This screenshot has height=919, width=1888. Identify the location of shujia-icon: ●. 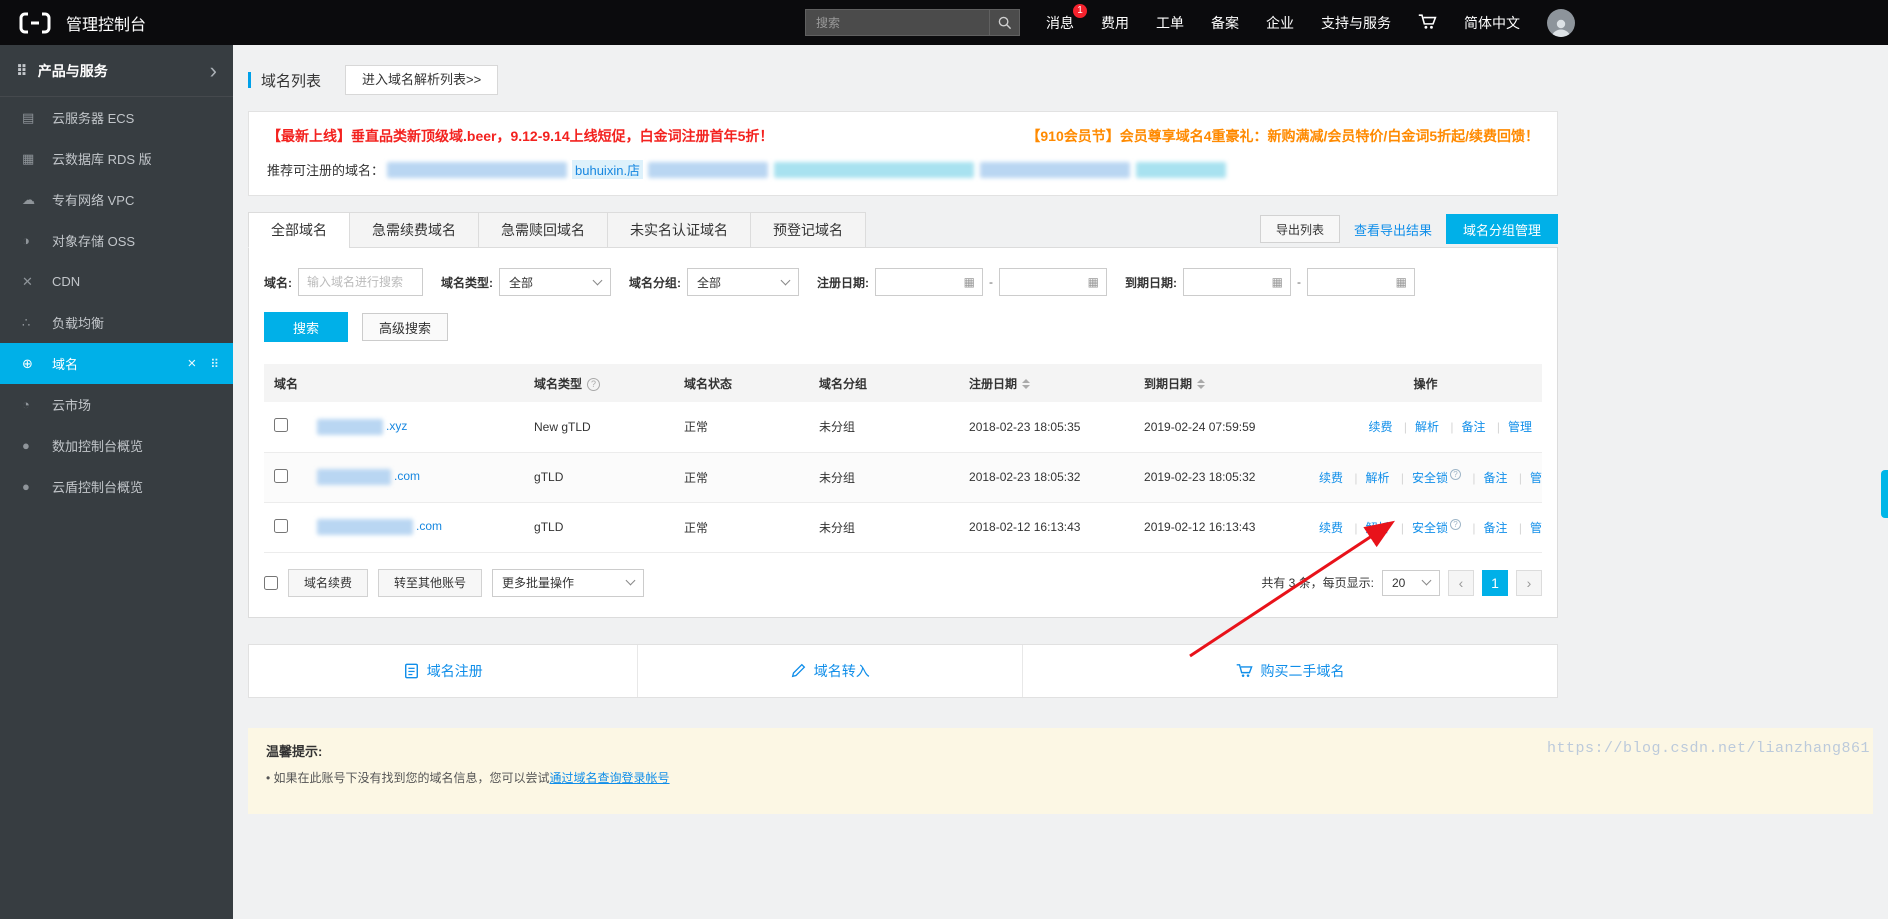
(26, 445).